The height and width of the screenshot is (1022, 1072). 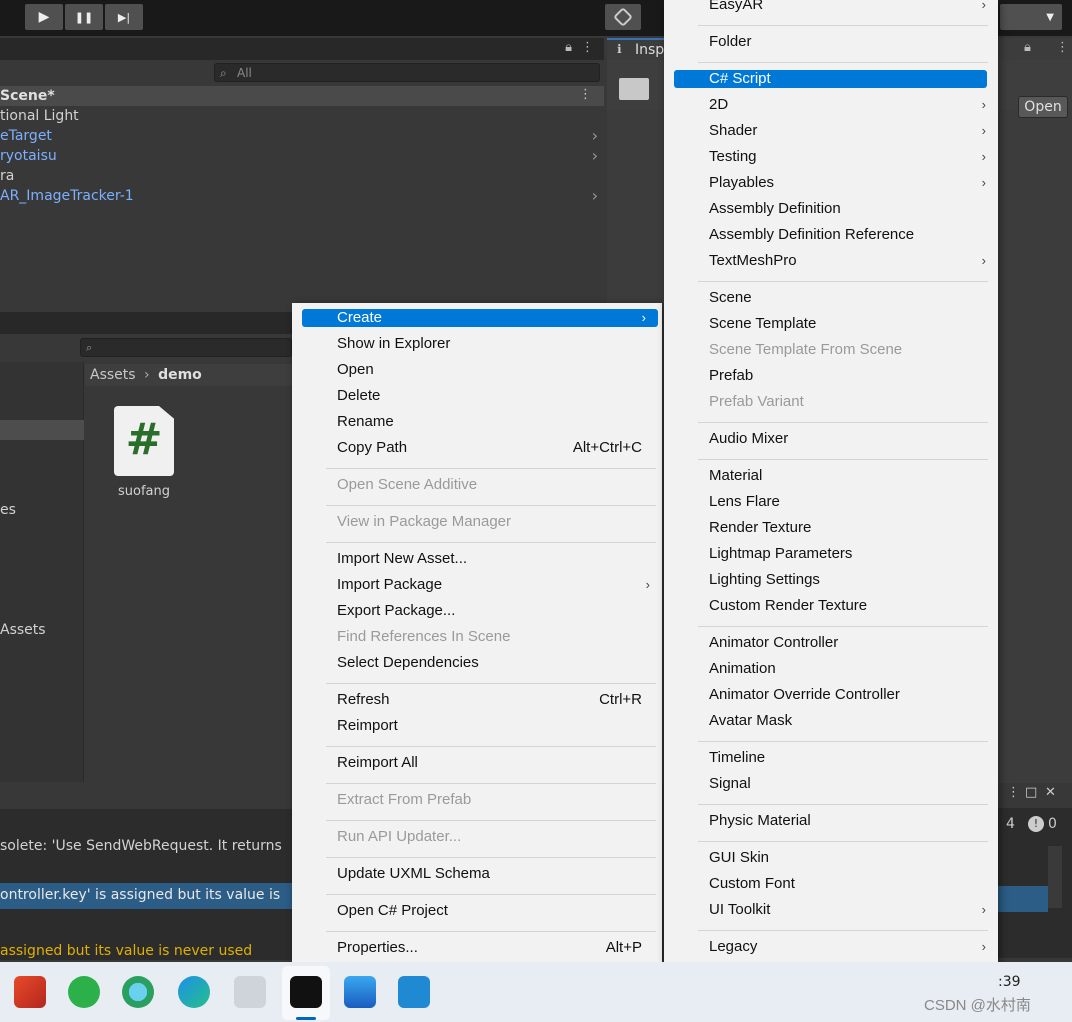 What do you see at coordinates (733, 130) in the screenshot?
I see `menu-item-label: Shader` at bounding box center [733, 130].